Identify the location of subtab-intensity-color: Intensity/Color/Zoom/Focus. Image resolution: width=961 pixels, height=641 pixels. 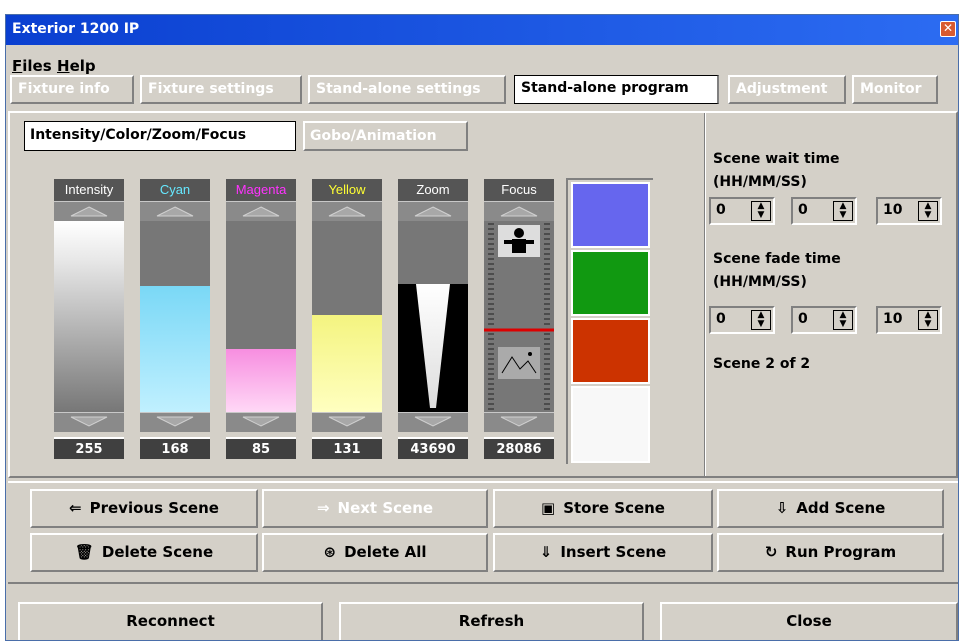
(160, 136).